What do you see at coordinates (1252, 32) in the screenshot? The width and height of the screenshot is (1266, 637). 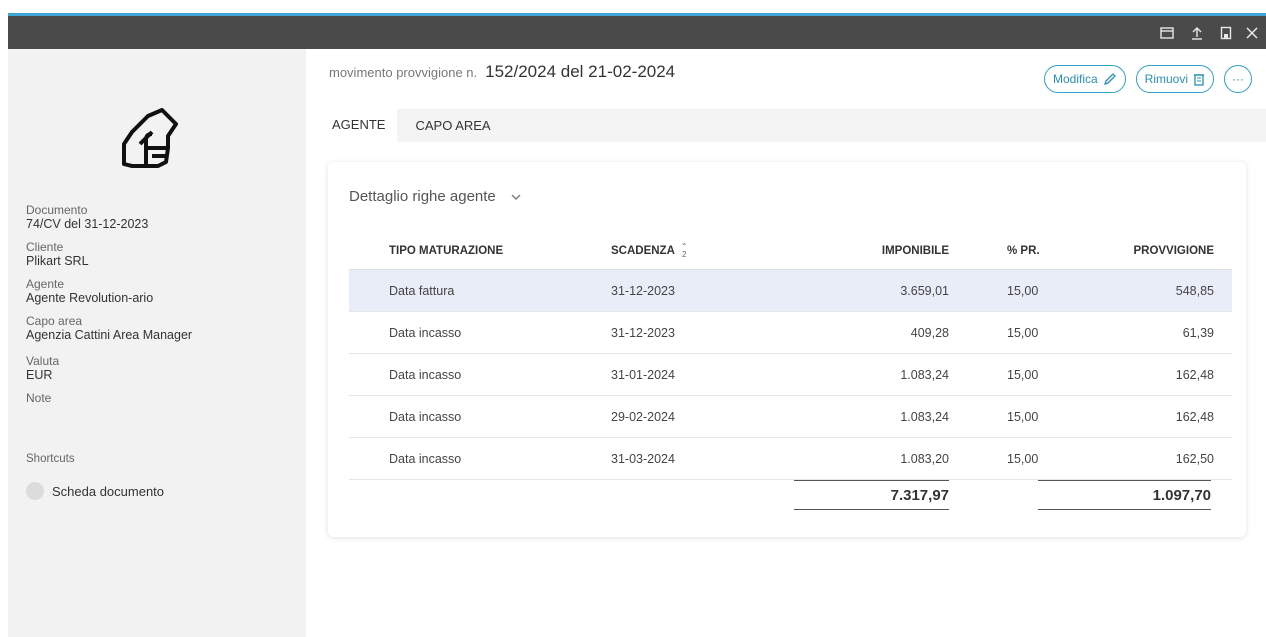 I see `close-icon` at bounding box center [1252, 32].